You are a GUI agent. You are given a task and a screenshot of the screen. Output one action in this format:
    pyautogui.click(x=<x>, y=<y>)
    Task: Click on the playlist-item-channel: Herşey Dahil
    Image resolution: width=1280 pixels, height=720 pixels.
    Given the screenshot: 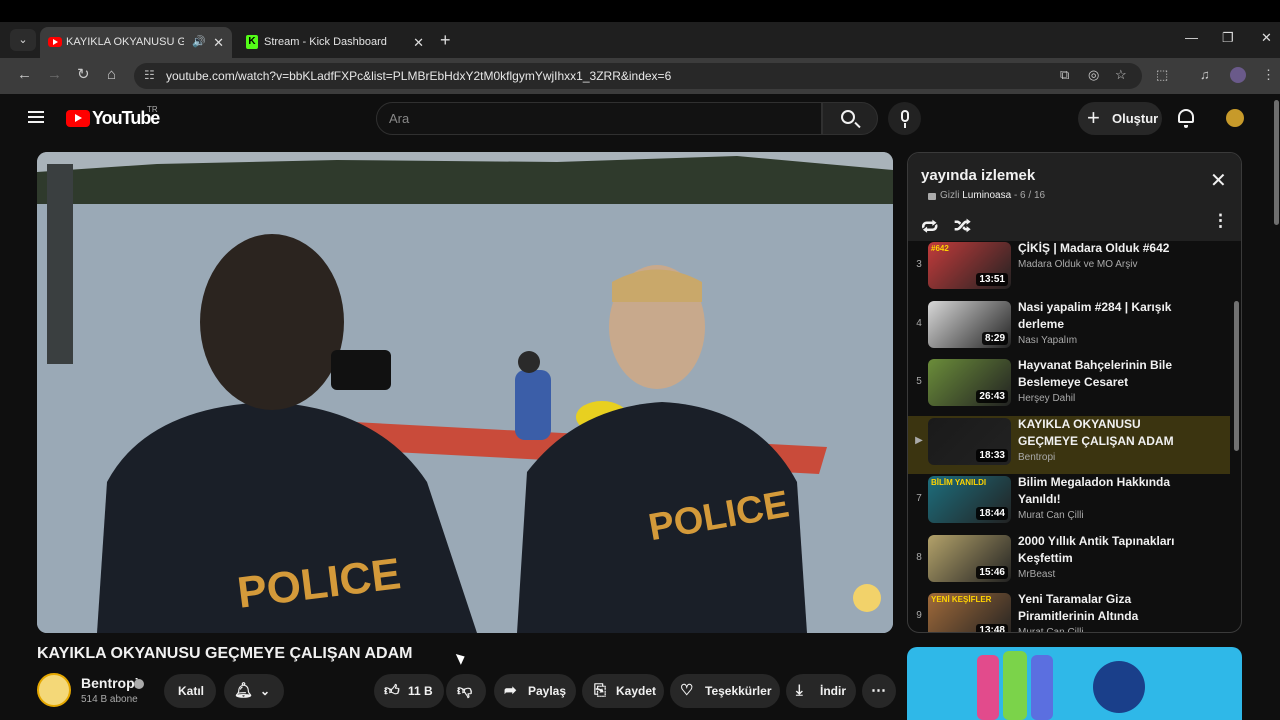 What is the action you would take?
    pyautogui.click(x=1046, y=398)
    